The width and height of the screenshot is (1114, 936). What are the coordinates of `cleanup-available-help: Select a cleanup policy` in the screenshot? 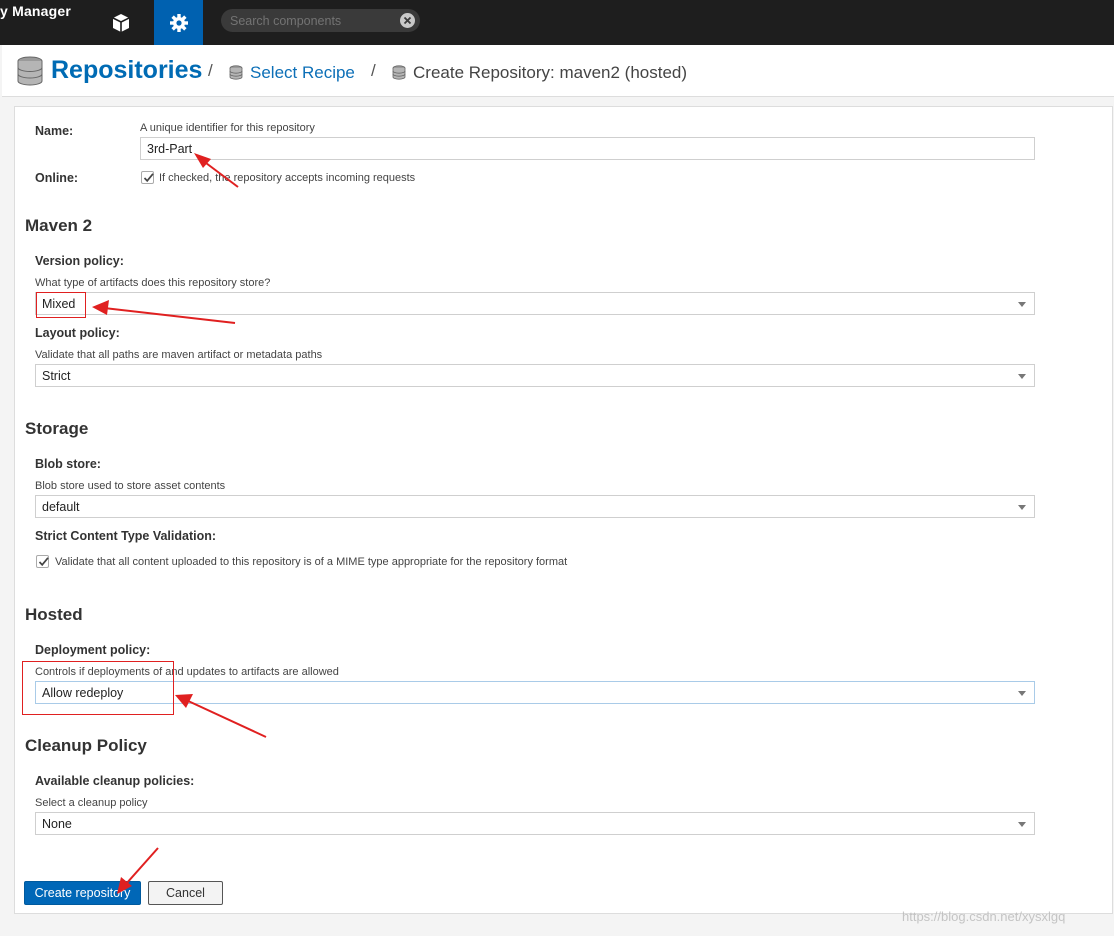 It's located at (91, 803).